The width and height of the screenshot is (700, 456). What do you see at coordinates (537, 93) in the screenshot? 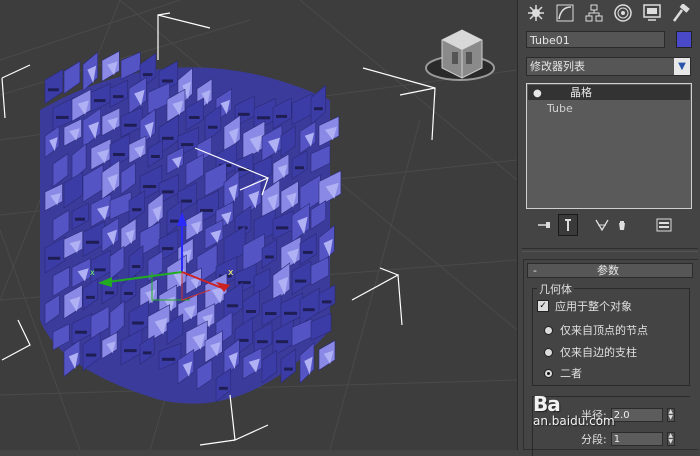
I see `lightbulb-icon: ●` at bounding box center [537, 93].